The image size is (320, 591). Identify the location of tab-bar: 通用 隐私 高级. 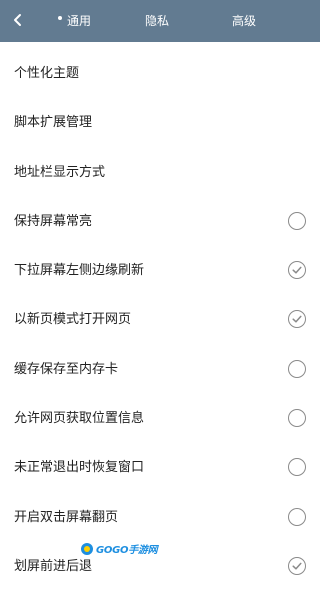
(160, 21).